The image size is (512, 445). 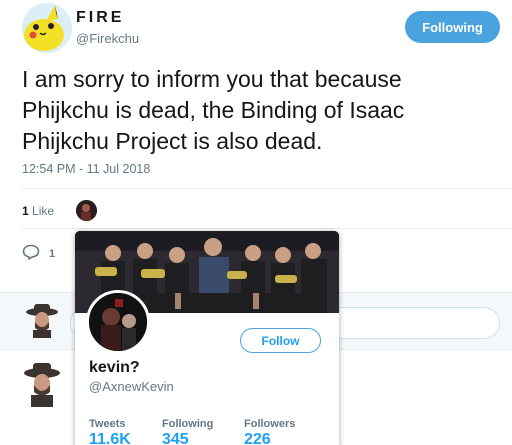 I want to click on stat-followers-label: Followers, so click(x=269, y=424).